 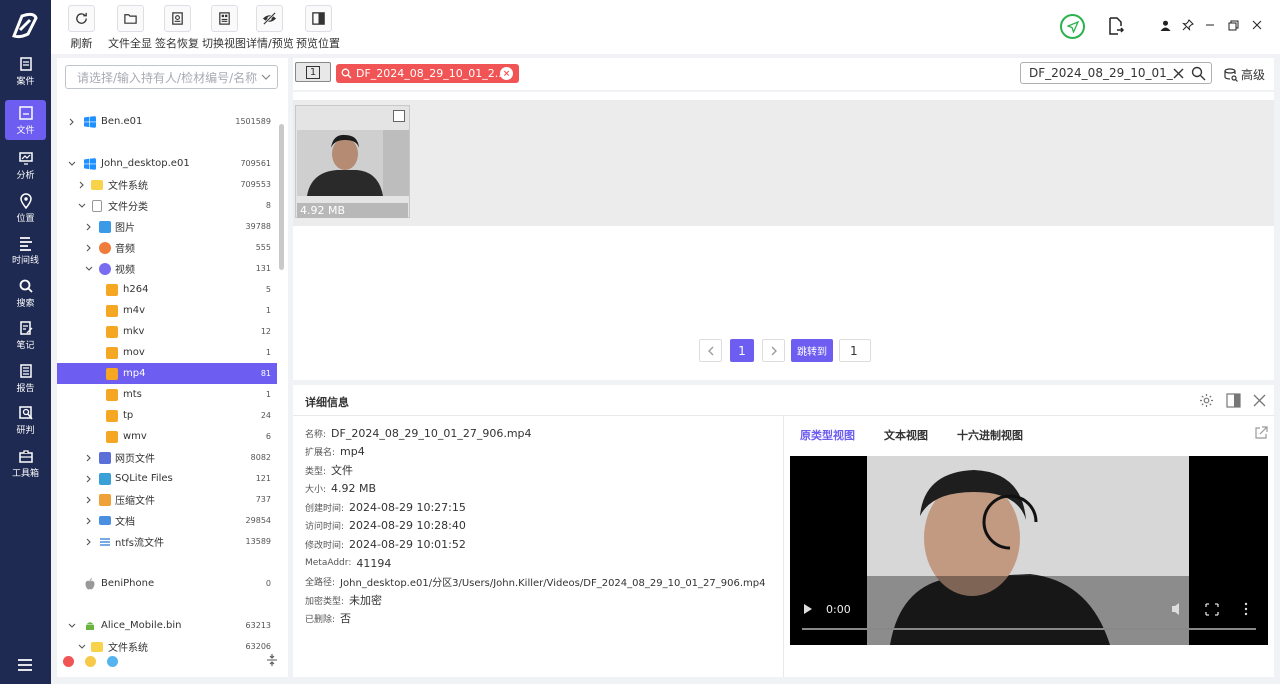 What do you see at coordinates (68, 661) in the screenshot?
I see `red-dot-icon` at bounding box center [68, 661].